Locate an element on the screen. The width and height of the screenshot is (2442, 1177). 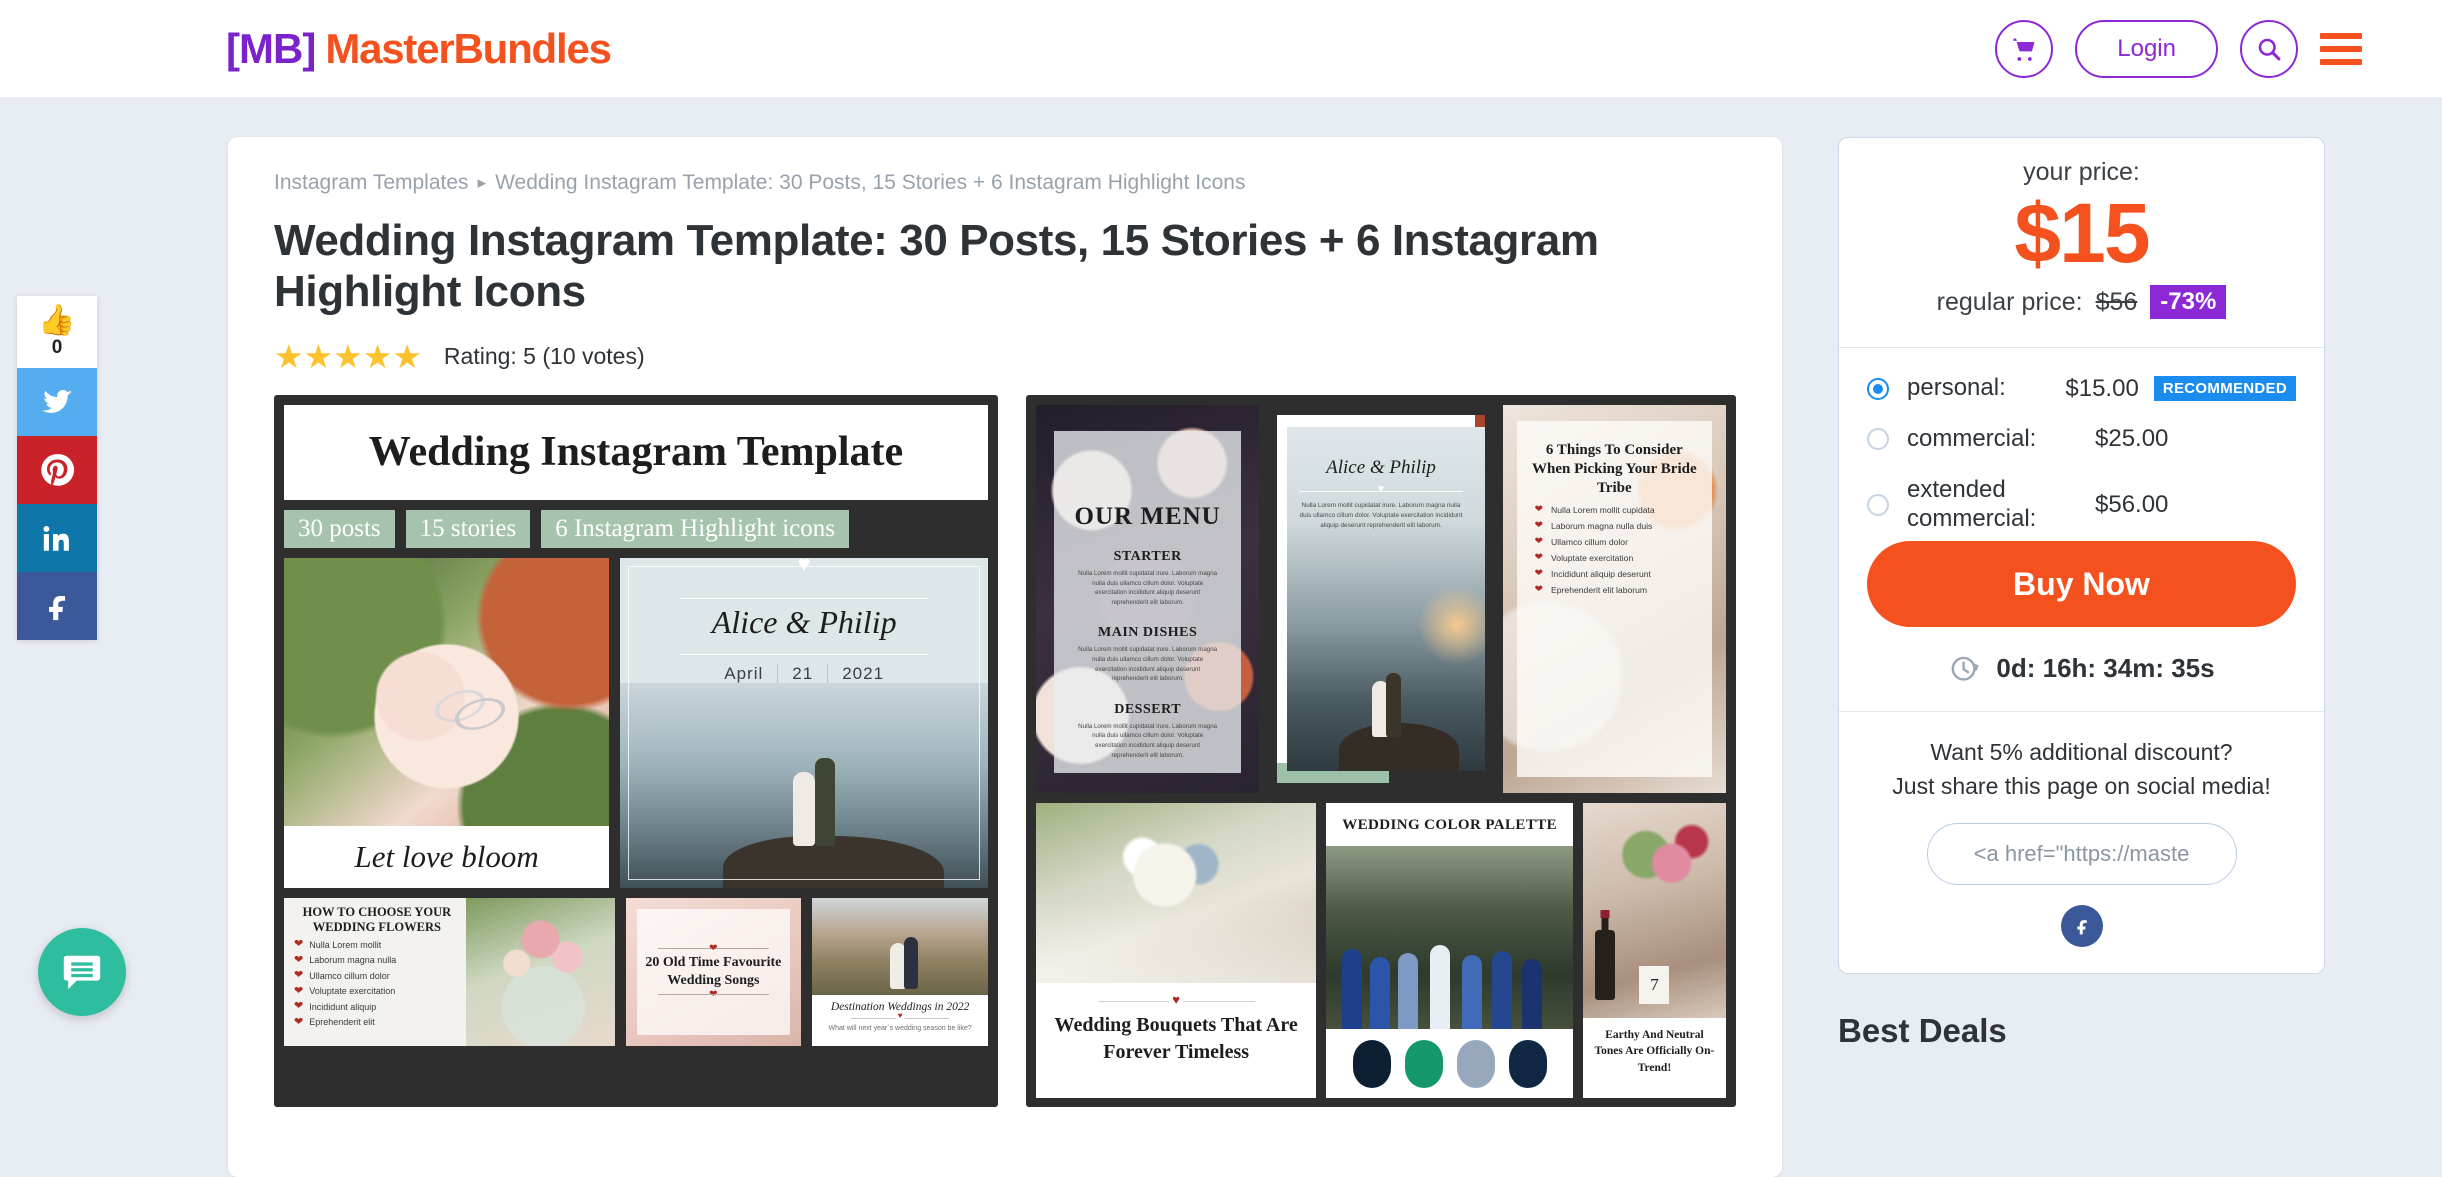
login-button: Login is located at coordinates (2146, 48).